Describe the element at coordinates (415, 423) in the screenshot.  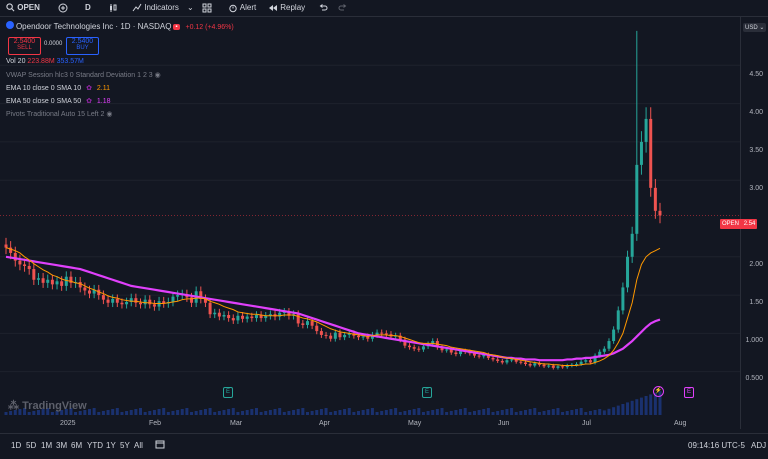
I see `x-tick: May` at that location.